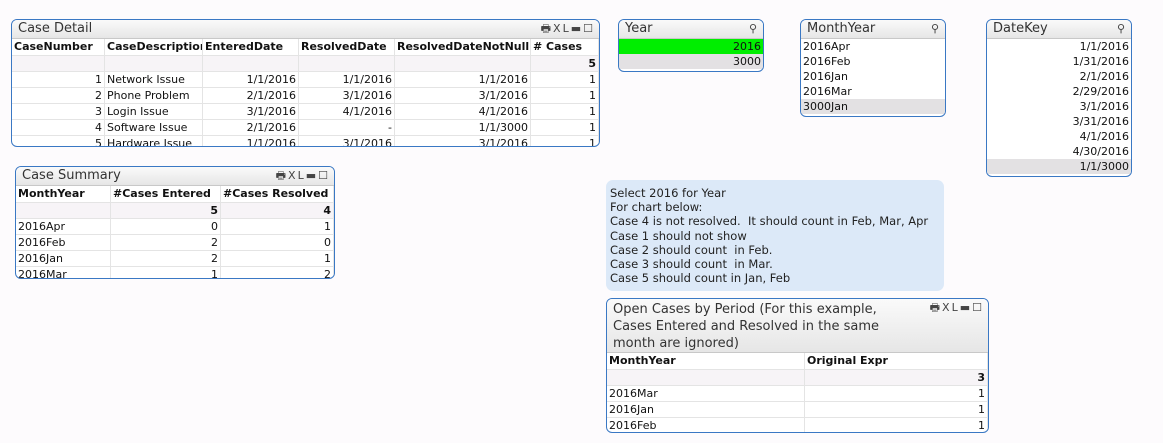 The width and height of the screenshot is (1163, 443). Describe the element at coordinates (154, 95) in the screenshot. I see `table-cell: Phone Problem` at that location.